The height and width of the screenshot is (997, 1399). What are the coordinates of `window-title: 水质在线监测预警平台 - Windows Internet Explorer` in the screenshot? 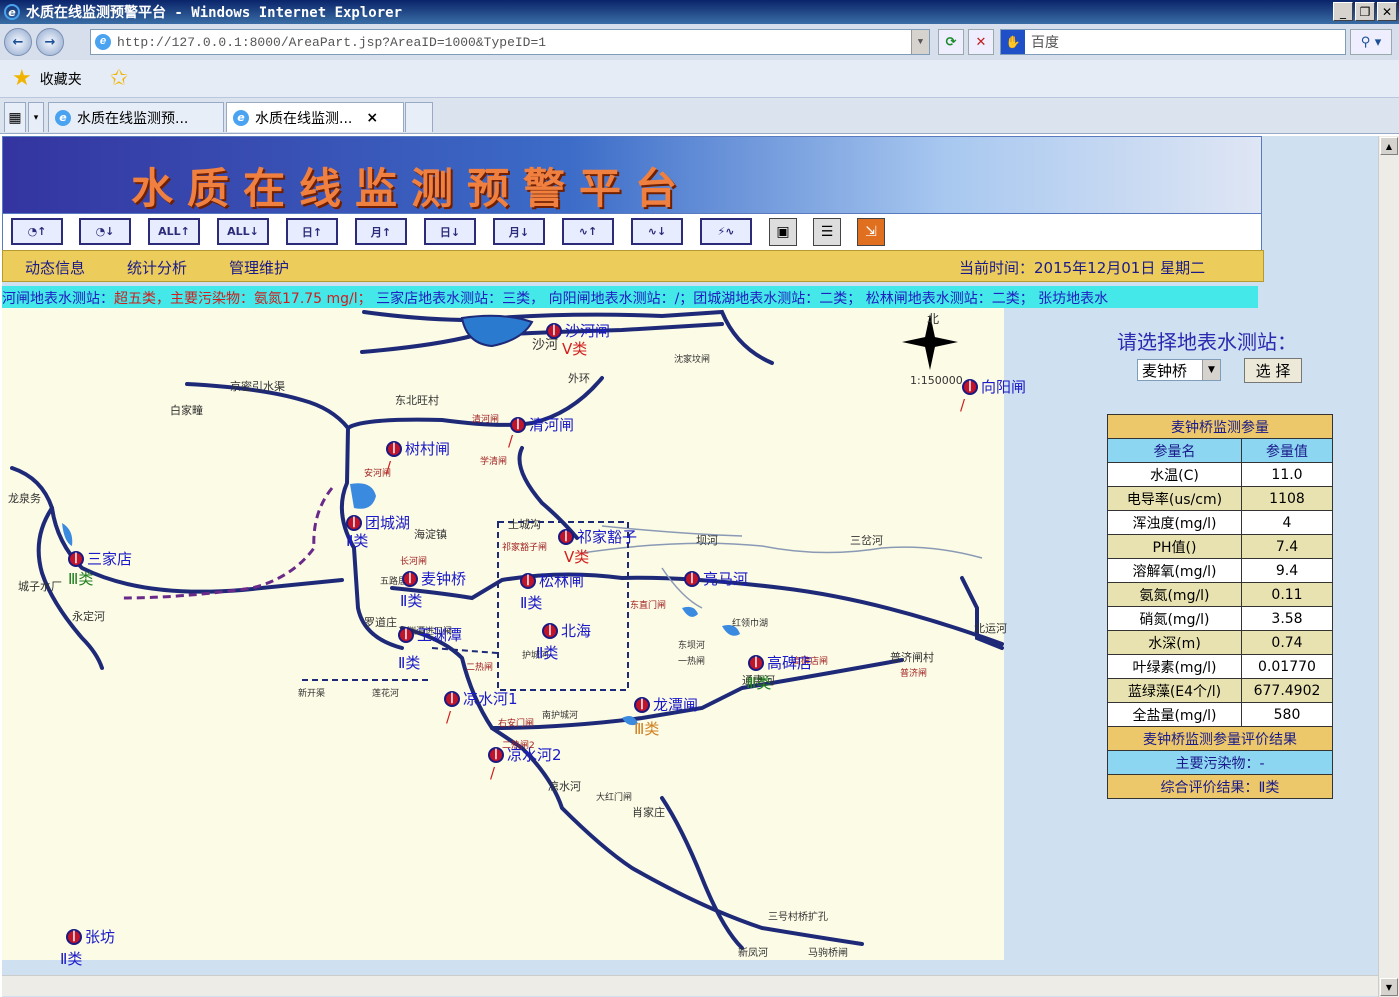 It's located at (214, 13).